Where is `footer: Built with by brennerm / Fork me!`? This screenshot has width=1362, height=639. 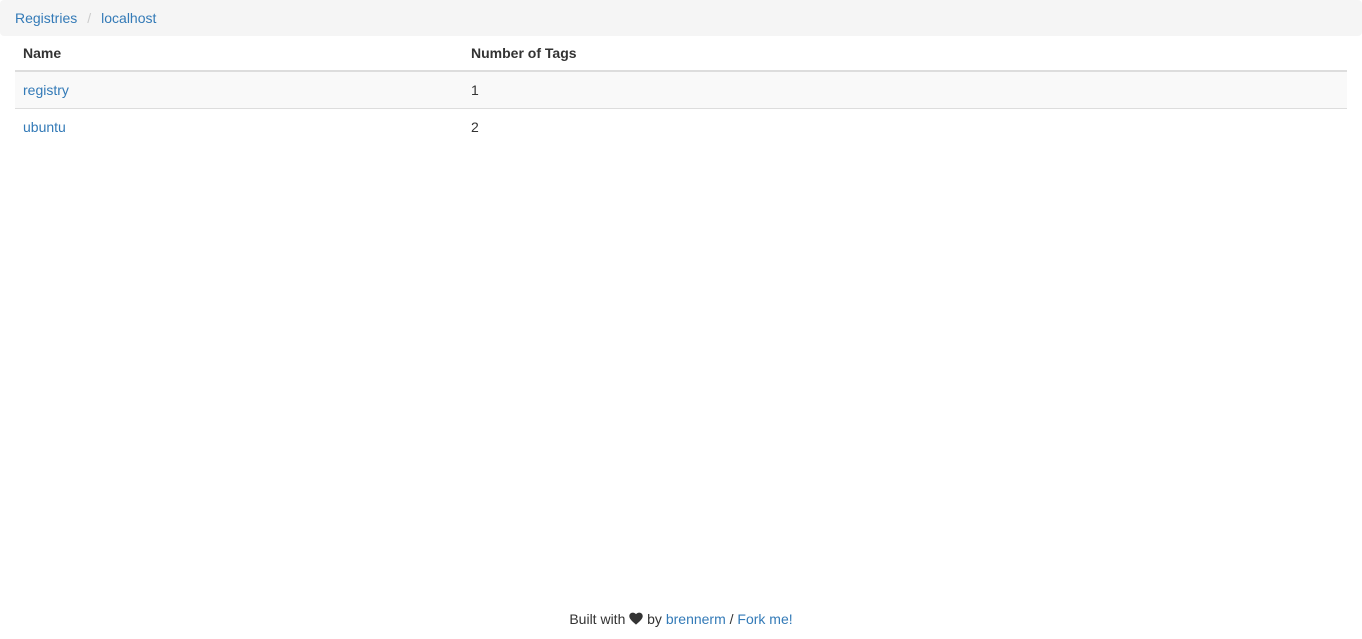
footer: Built with by brennerm / Fork me! is located at coordinates (681, 619).